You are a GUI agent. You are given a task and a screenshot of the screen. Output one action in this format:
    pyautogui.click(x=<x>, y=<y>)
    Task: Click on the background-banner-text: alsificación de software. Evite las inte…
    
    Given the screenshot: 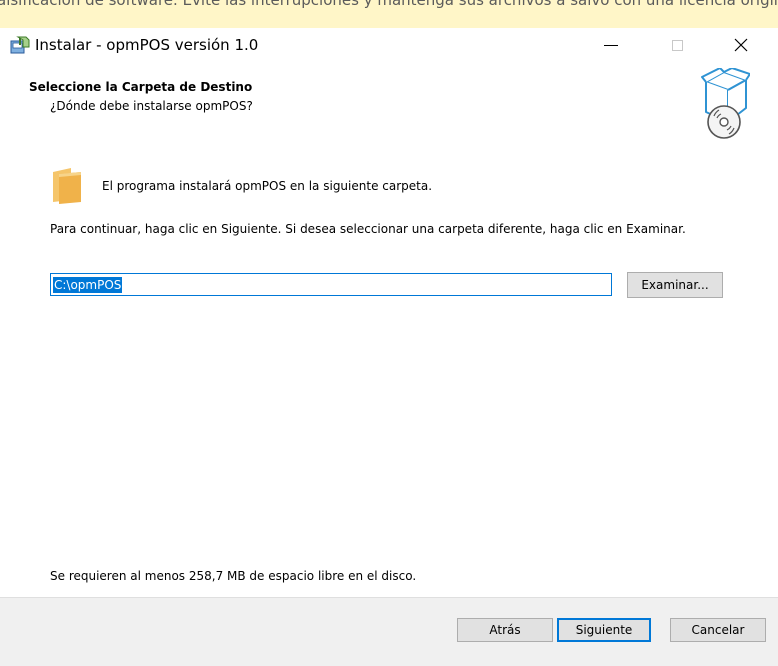 What is the action you would take?
    pyautogui.click(x=389, y=4)
    